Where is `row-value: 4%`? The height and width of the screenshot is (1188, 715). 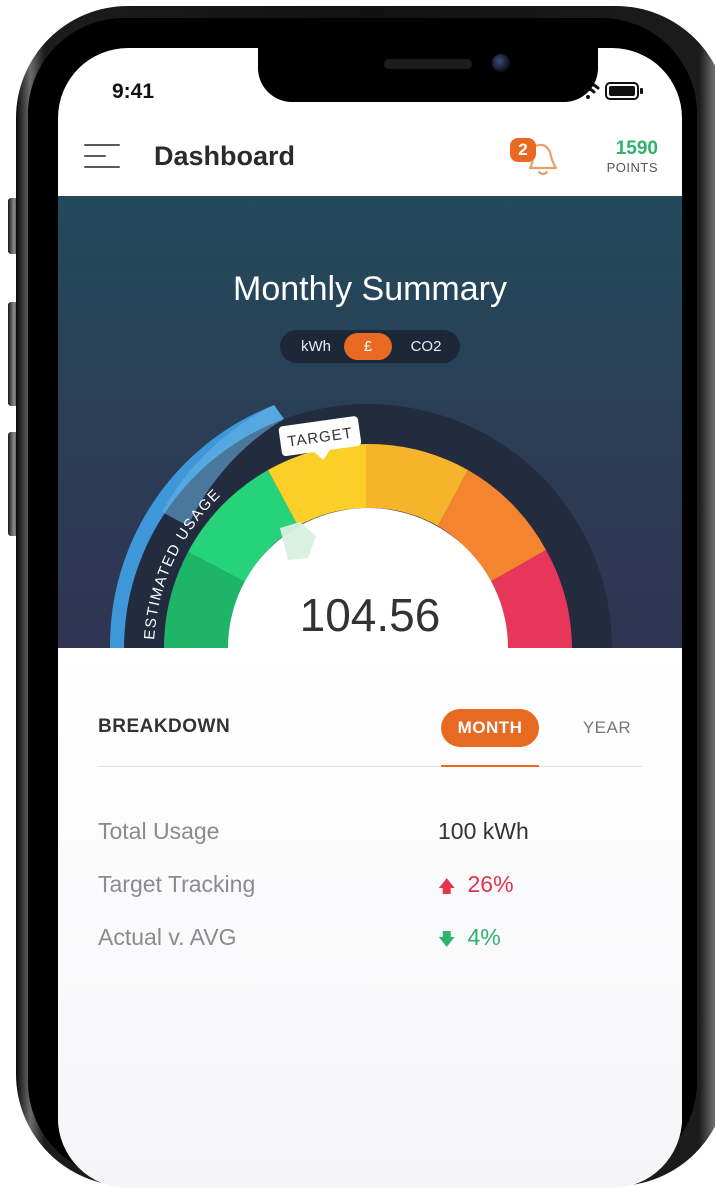 row-value: 4% is located at coordinates (484, 937).